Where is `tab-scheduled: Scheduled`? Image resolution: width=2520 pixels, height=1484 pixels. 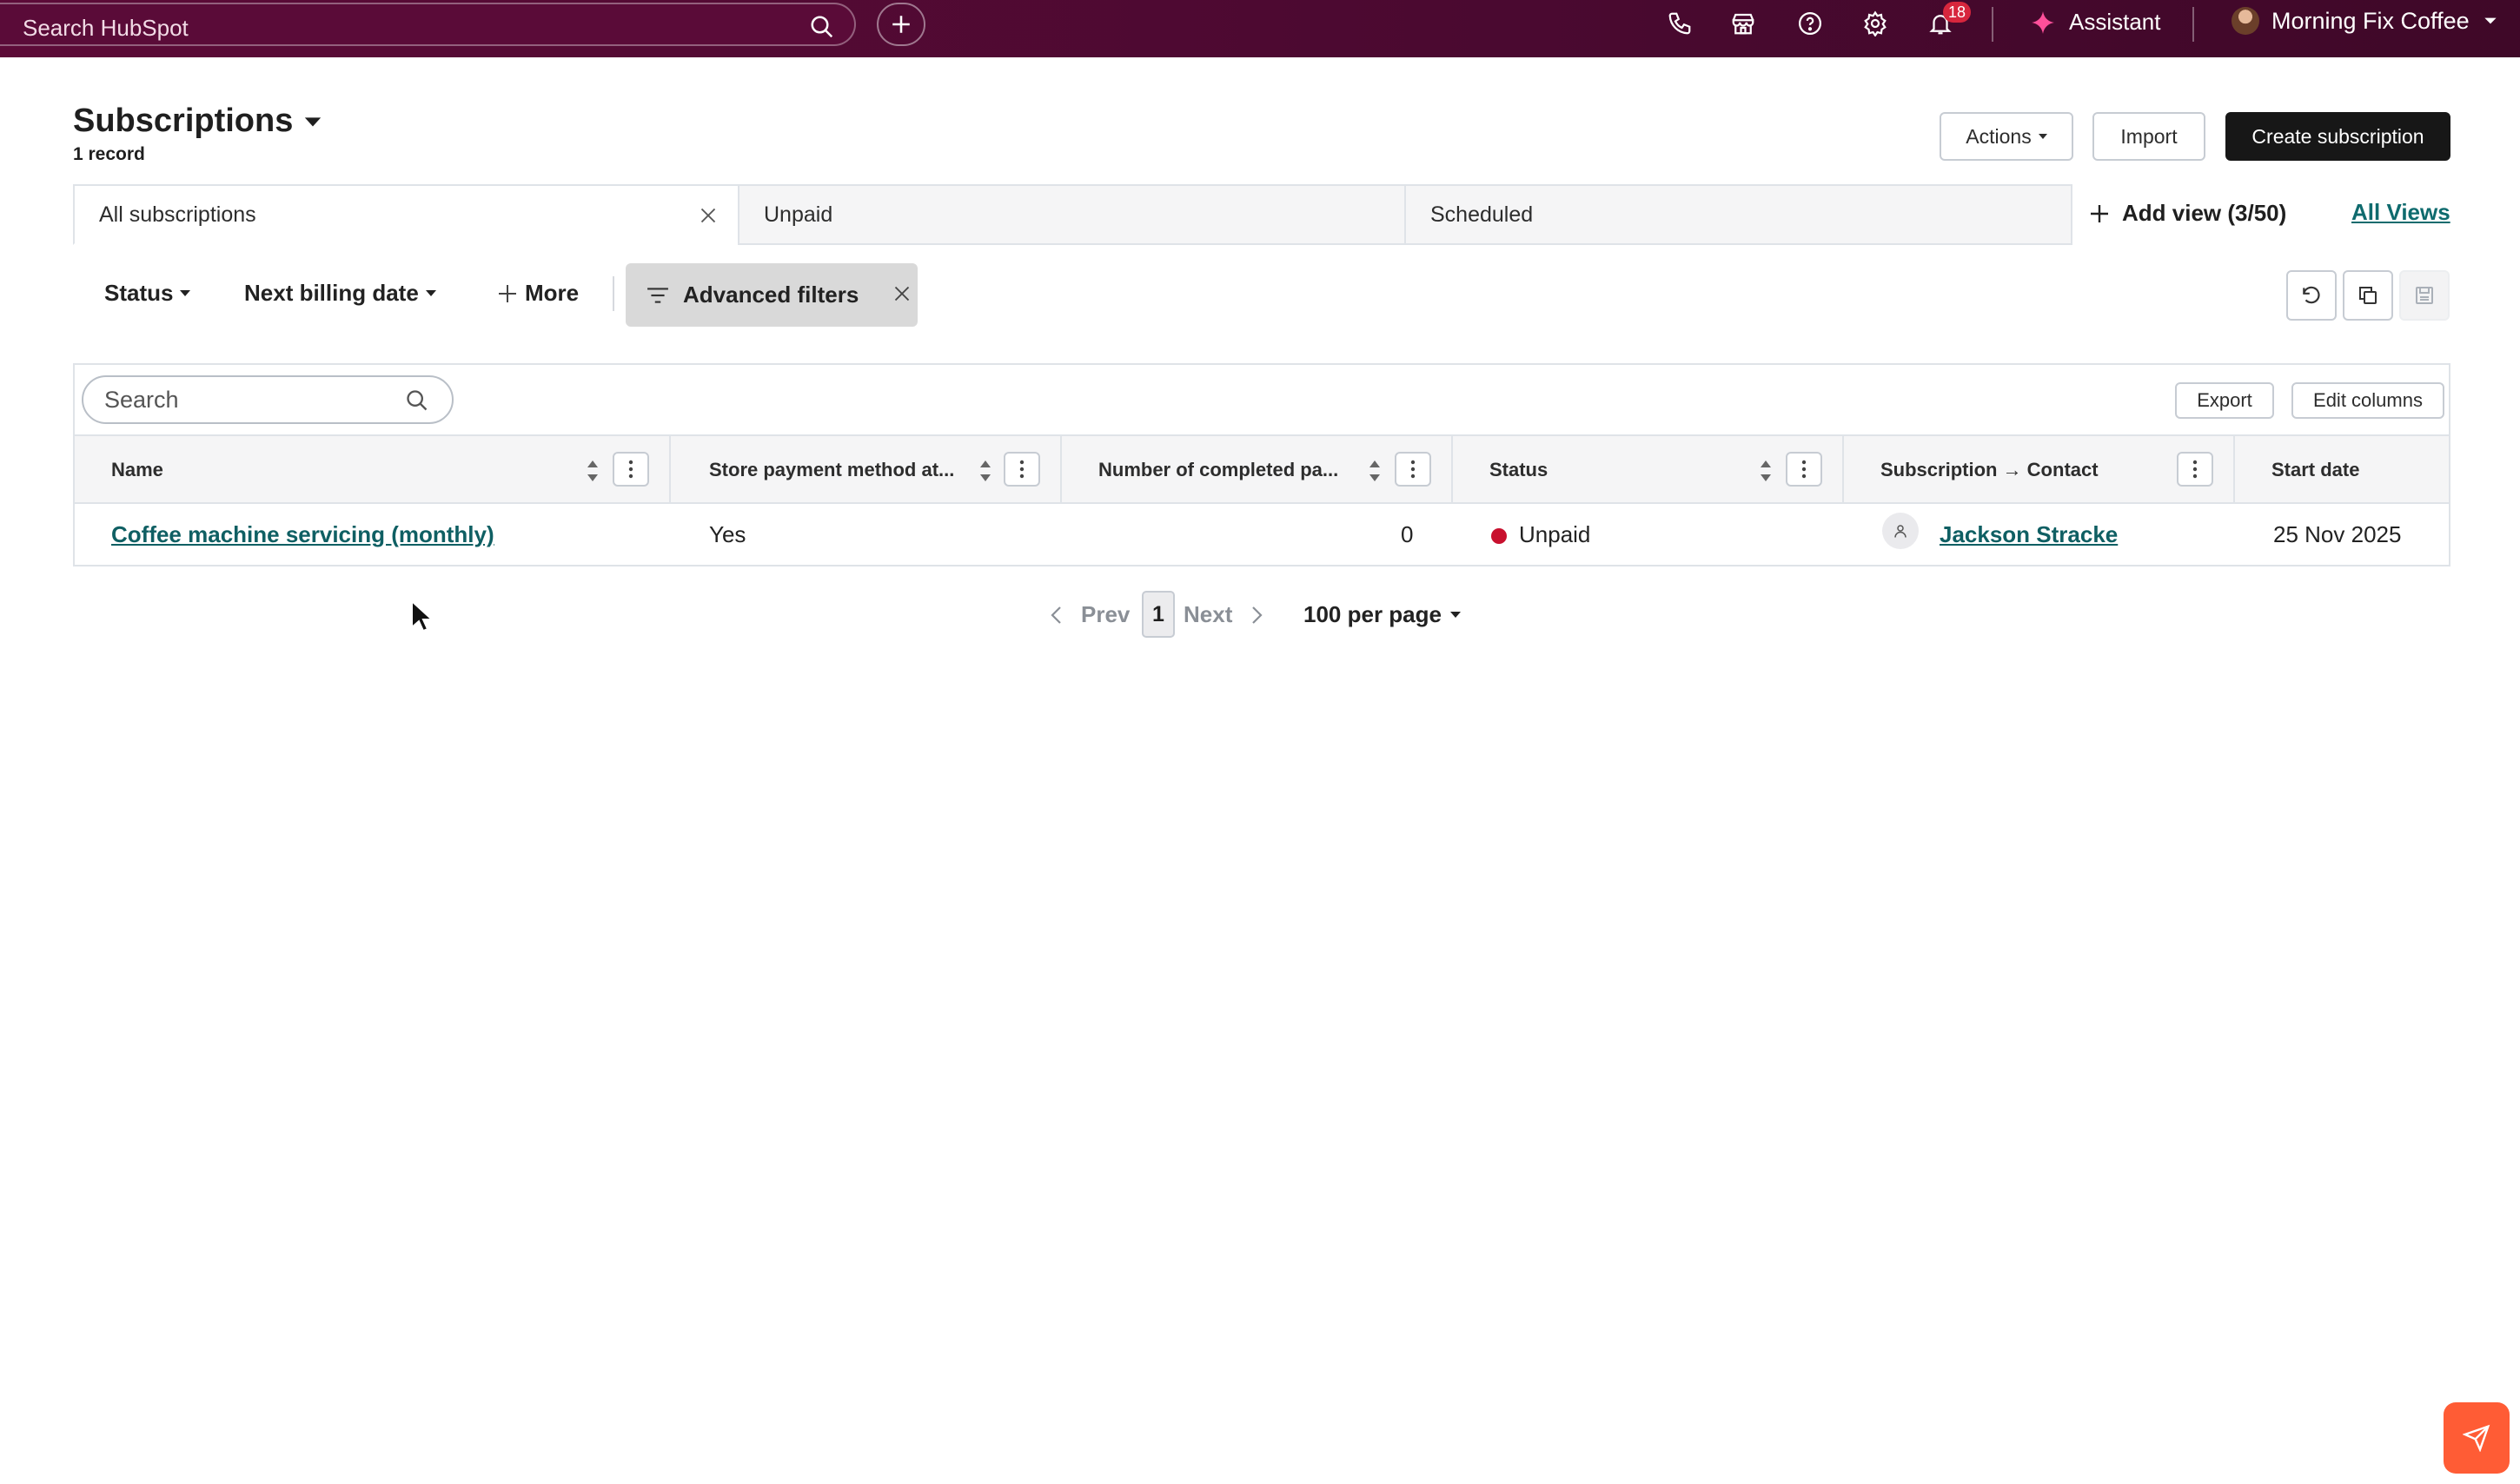
tab-scheduled: Scheduled is located at coordinates (1738, 214).